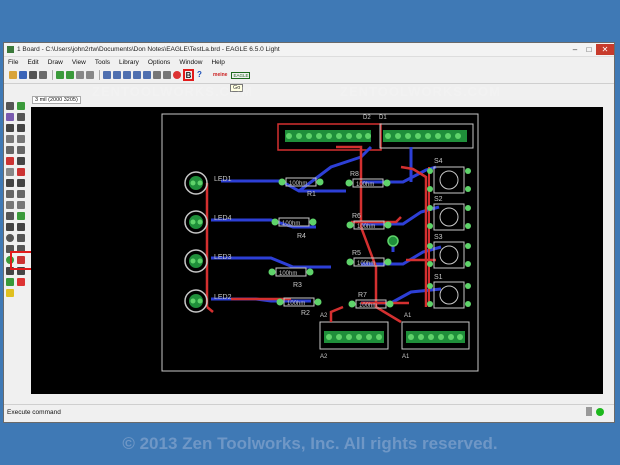 The width and height of the screenshot is (620, 465). Describe the element at coordinates (21, 282) in the screenshot. I see `errors-icon` at that location.